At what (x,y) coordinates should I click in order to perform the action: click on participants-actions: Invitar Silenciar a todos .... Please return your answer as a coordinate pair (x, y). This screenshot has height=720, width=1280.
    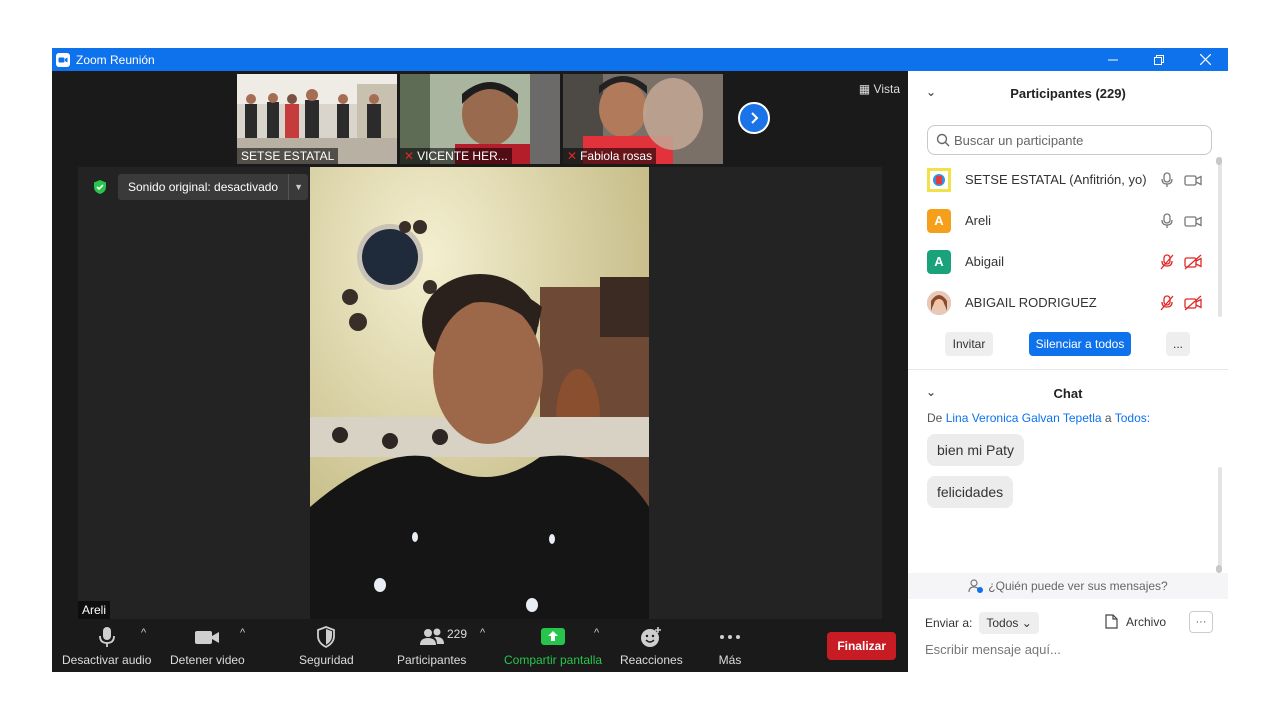
    Looking at the image, I should click on (1068, 345).